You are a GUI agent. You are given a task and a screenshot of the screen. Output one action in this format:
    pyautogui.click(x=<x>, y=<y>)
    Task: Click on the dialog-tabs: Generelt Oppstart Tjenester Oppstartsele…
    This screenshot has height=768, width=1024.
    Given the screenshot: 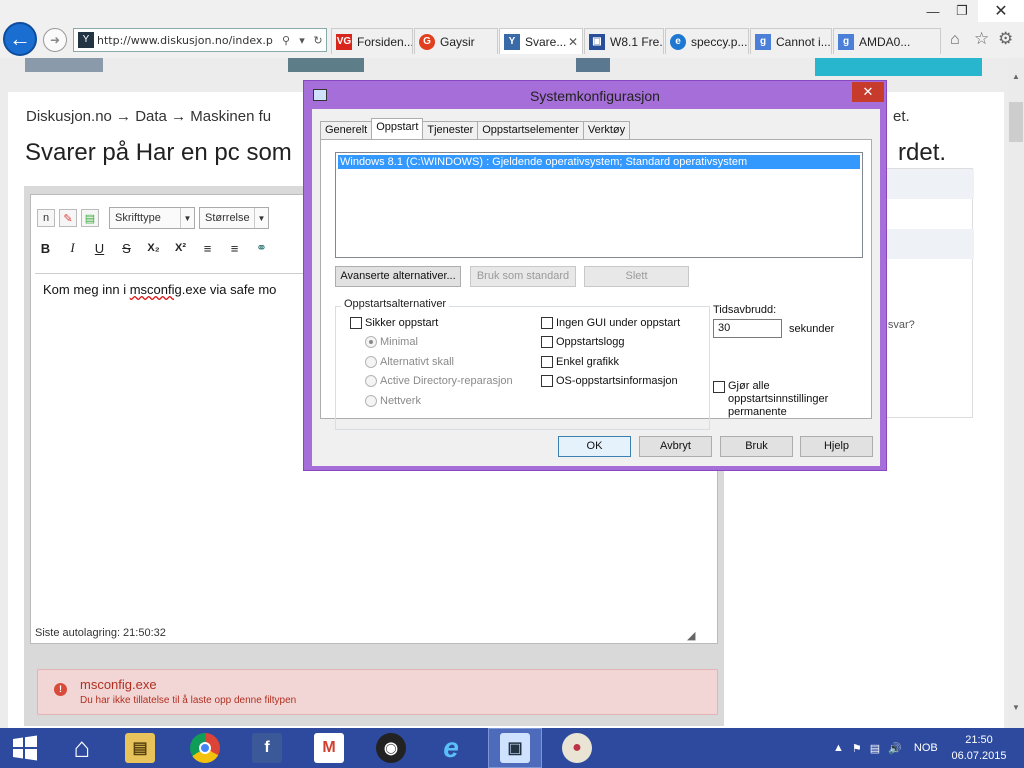 What is the action you would take?
    pyautogui.click(x=475, y=128)
    